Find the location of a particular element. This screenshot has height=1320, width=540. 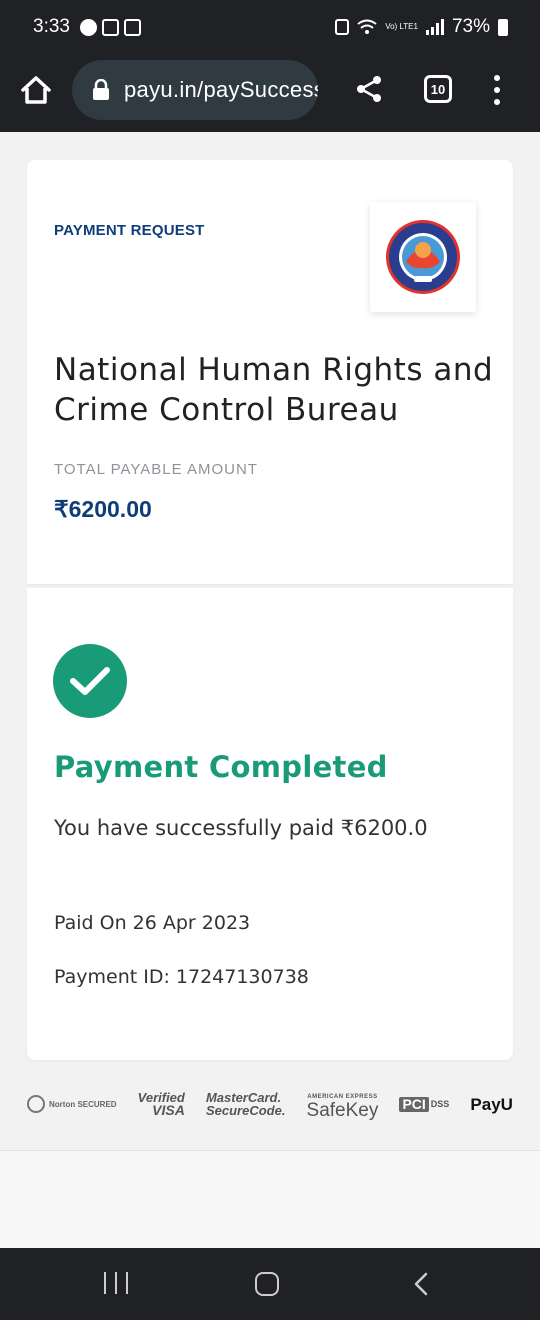

verified-by-visa-badge: Verified VISA is located at coordinates (161, 1104).